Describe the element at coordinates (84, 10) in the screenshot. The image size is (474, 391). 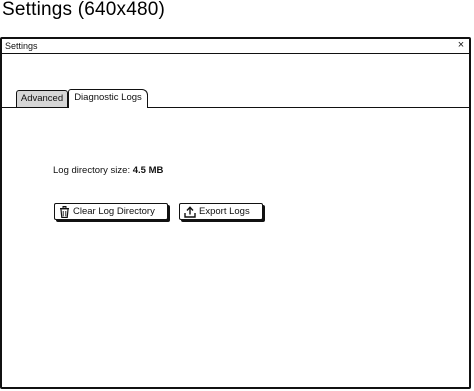
I see `page-caption: Settings (640x480)` at that location.